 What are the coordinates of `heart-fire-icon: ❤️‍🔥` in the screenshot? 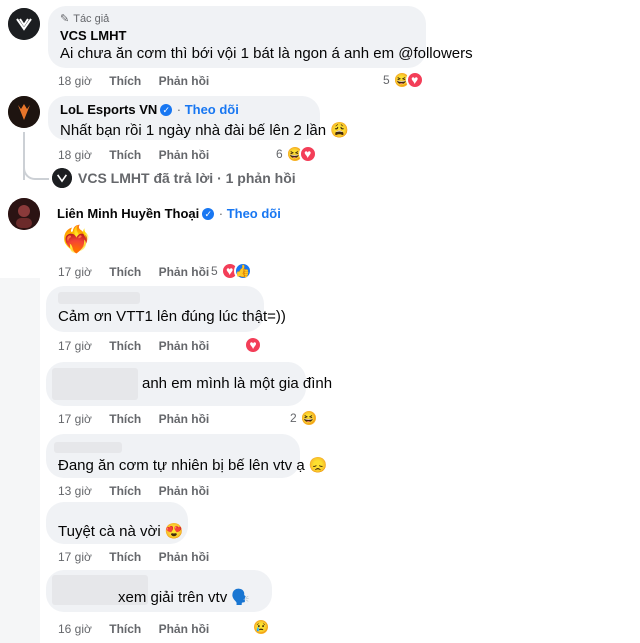 It's located at (76, 239).